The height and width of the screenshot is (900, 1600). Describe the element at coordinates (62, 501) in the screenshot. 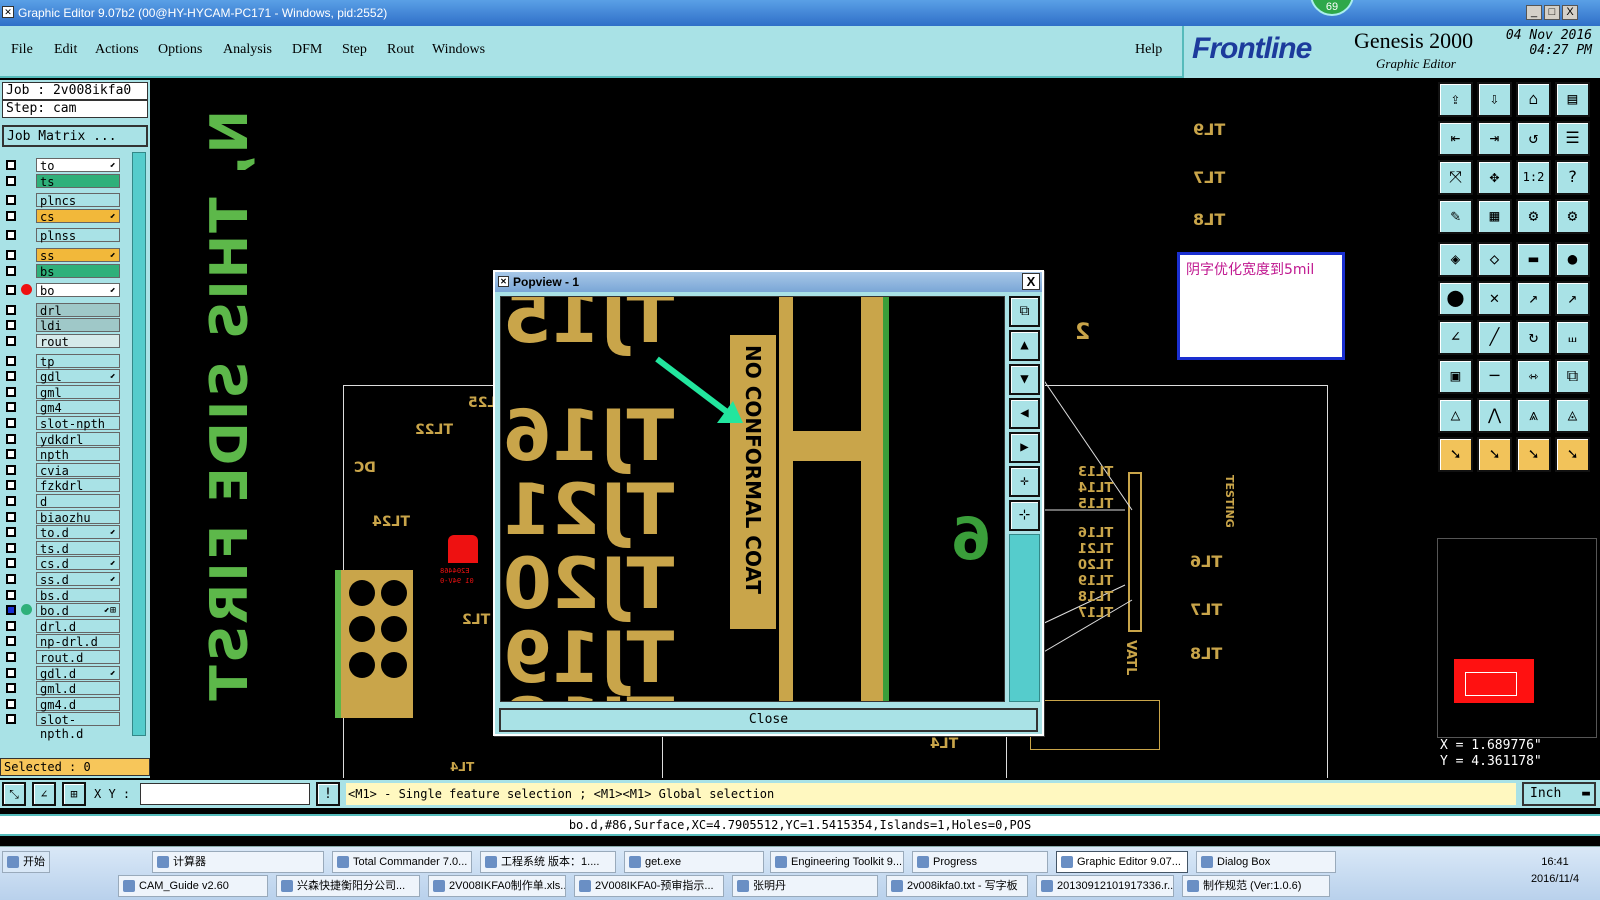

I see `layer-row-d: d` at that location.